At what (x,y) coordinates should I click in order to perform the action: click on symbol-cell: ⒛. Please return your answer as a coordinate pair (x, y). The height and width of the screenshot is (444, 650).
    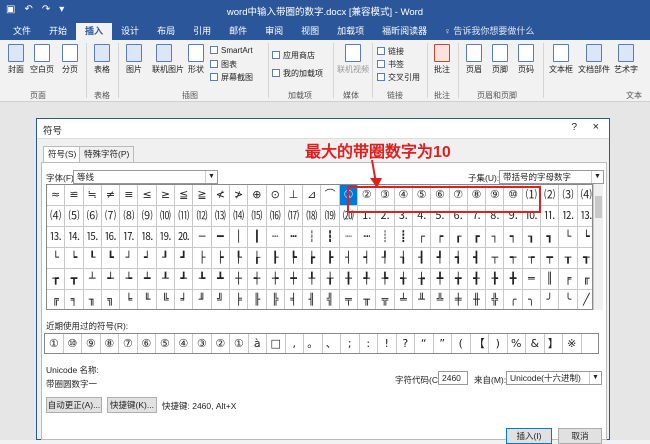
    Looking at the image, I should click on (184, 237).